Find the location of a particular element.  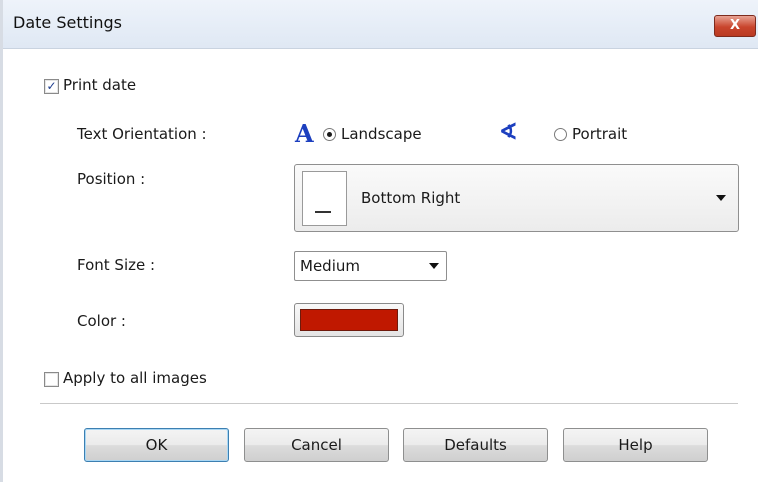

text-orientation-label: Text Orientation : is located at coordinates (142, 134).